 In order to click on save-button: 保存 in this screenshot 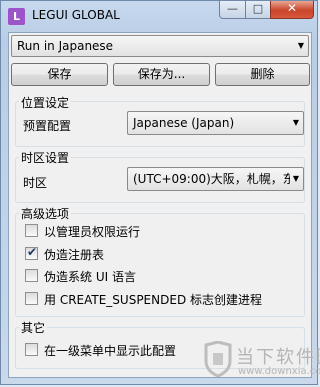, I will do `click(59, 74)`.